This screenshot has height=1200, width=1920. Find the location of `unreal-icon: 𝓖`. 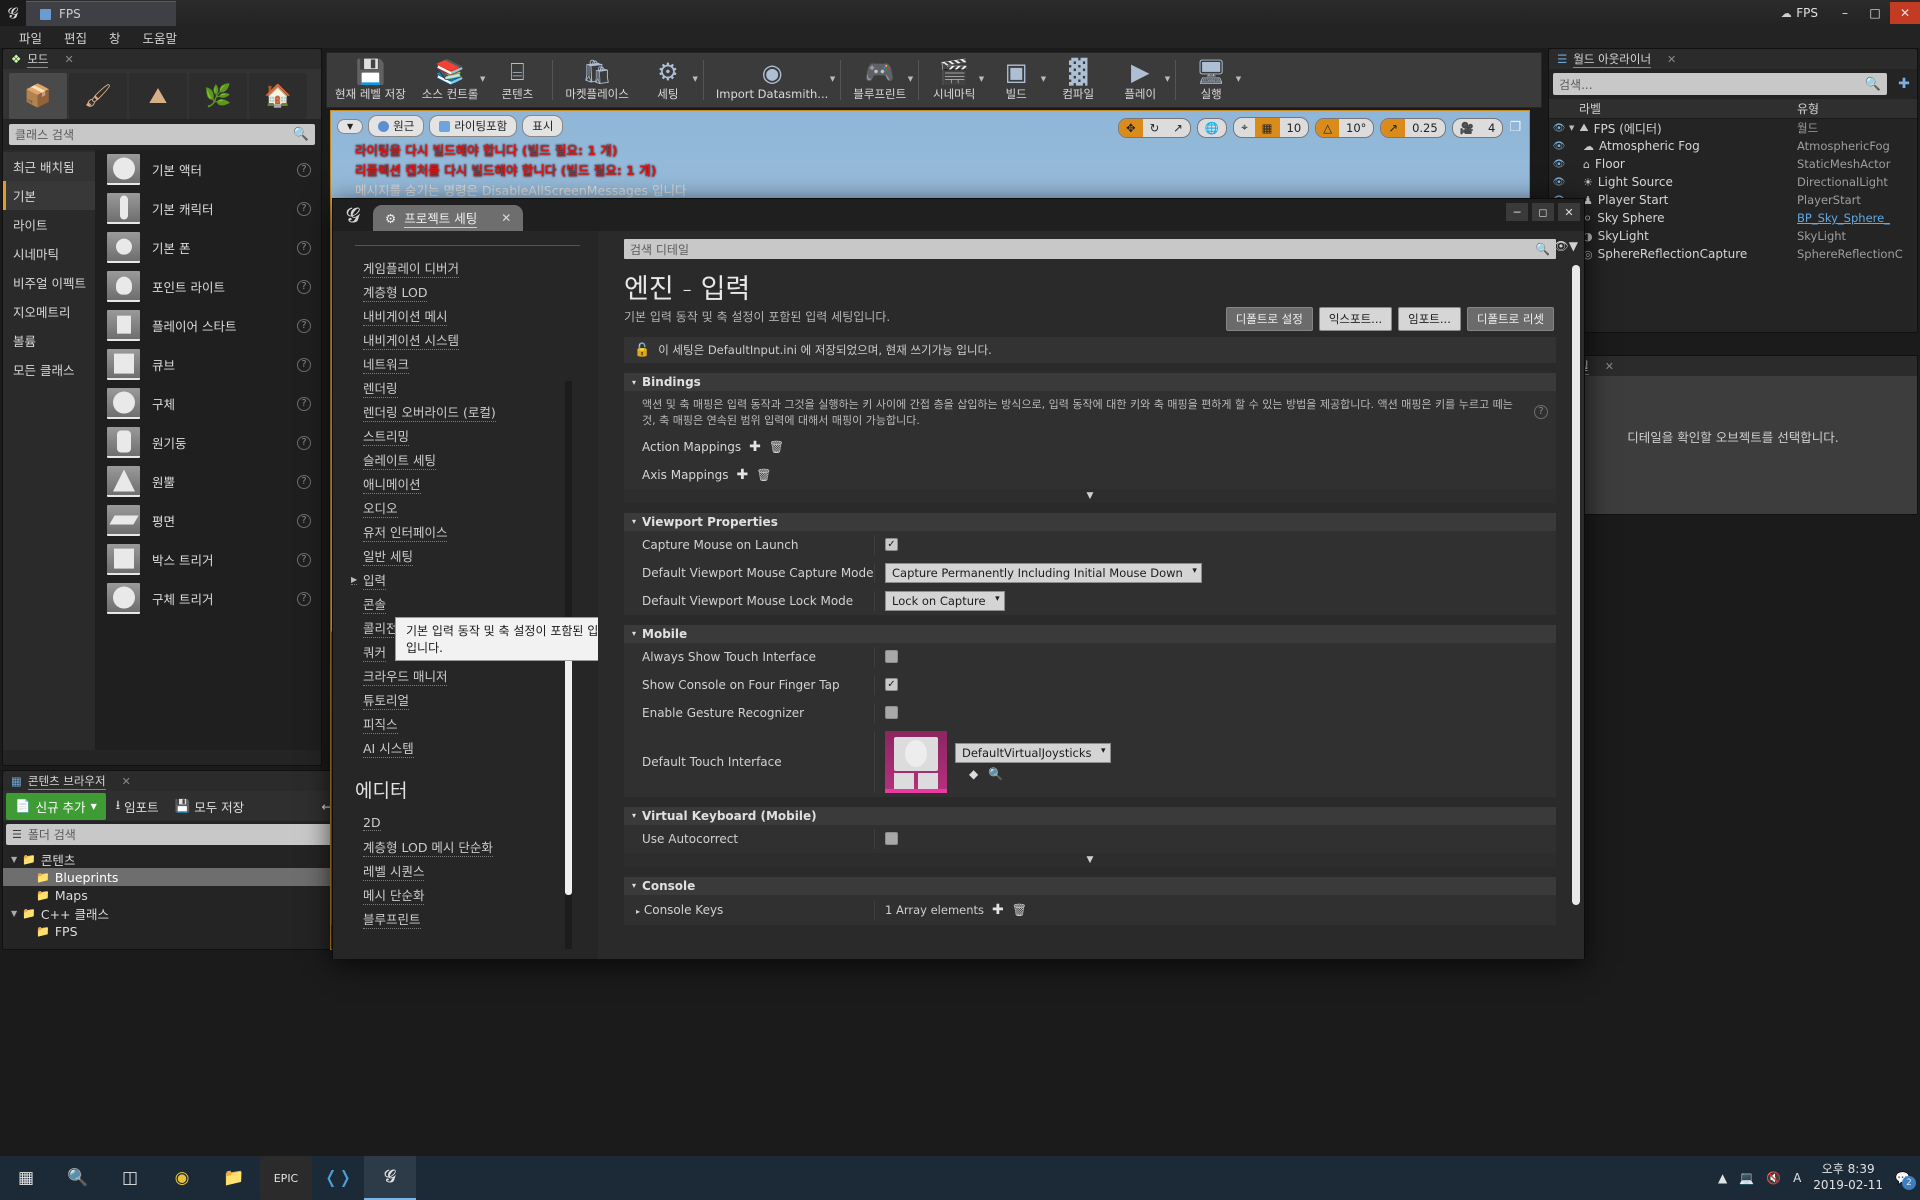

unreal-icon: 𝓖 is located at coordinates (390, 1178).